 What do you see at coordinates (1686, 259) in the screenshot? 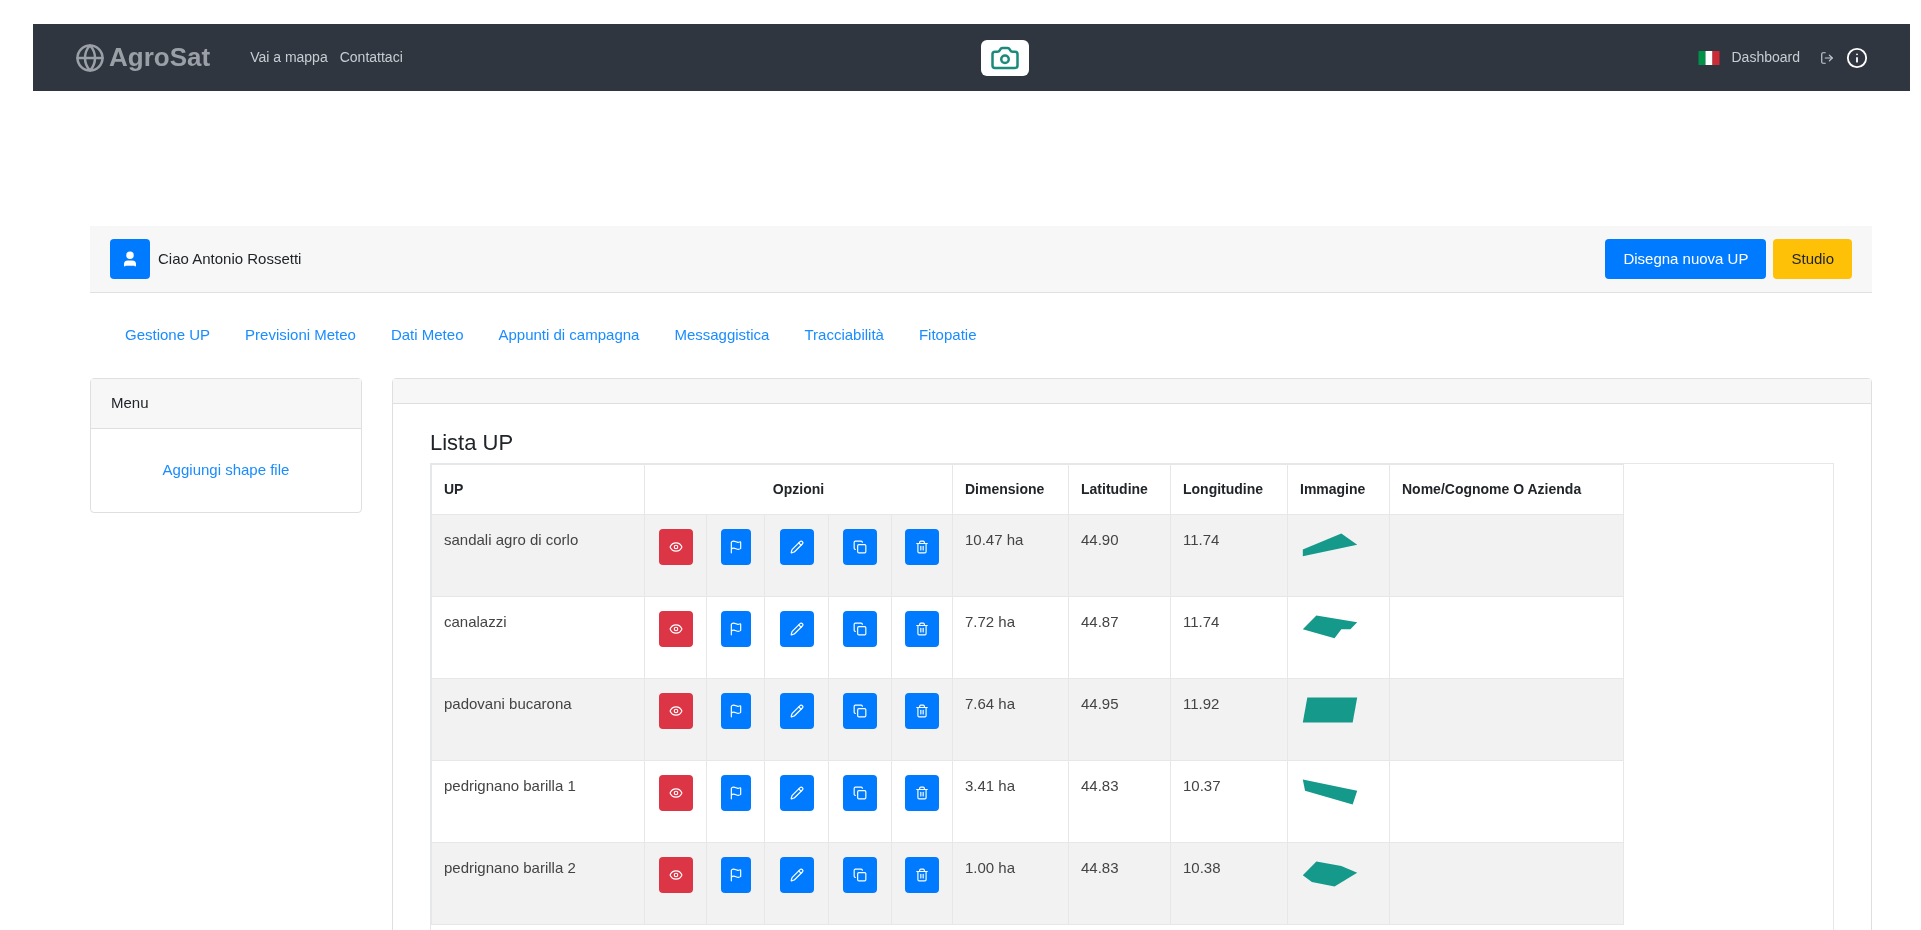
I see `action-button: Disegna nuova UP` at bounding box center [1686, 259].